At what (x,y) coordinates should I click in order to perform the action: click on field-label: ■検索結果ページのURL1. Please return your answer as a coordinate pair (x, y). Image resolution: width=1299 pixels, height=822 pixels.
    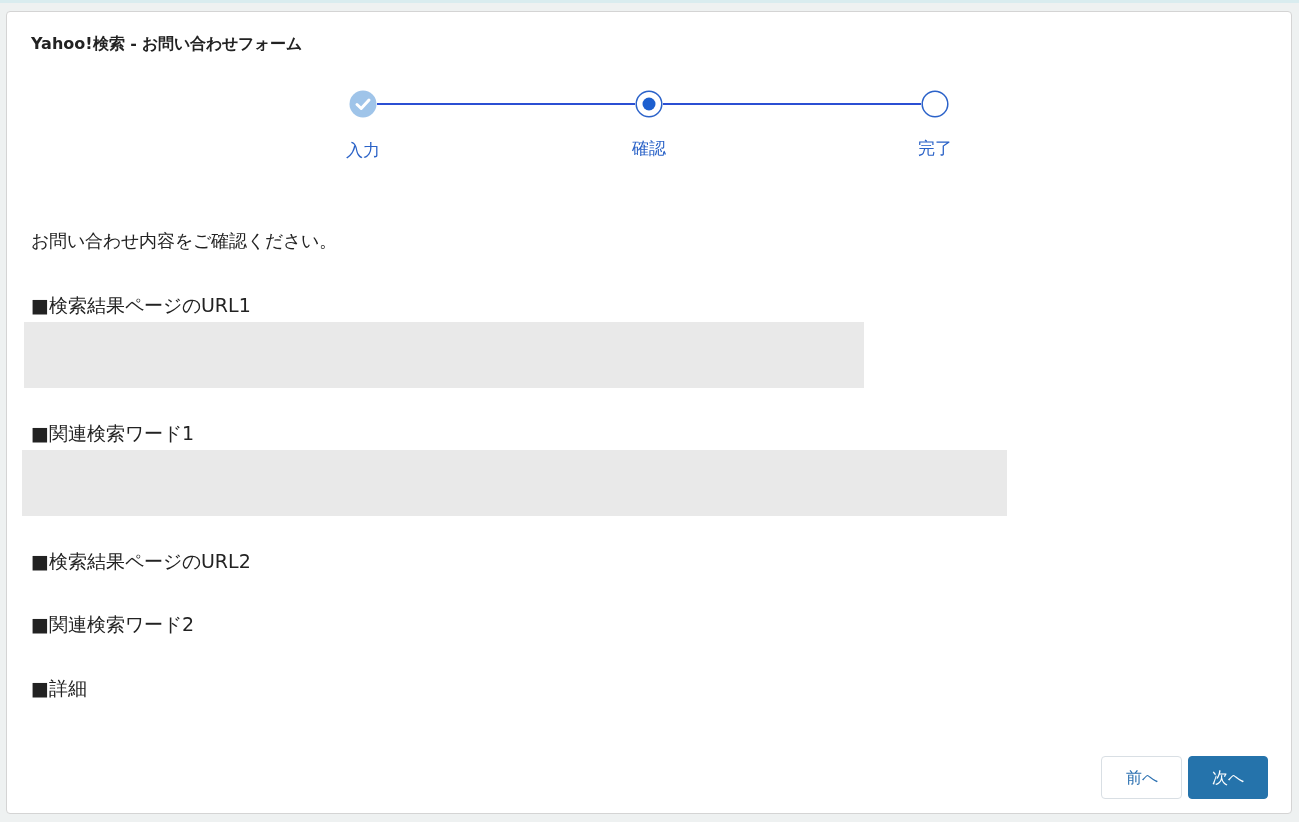
    Looking at the image, I should click on (141, 305).